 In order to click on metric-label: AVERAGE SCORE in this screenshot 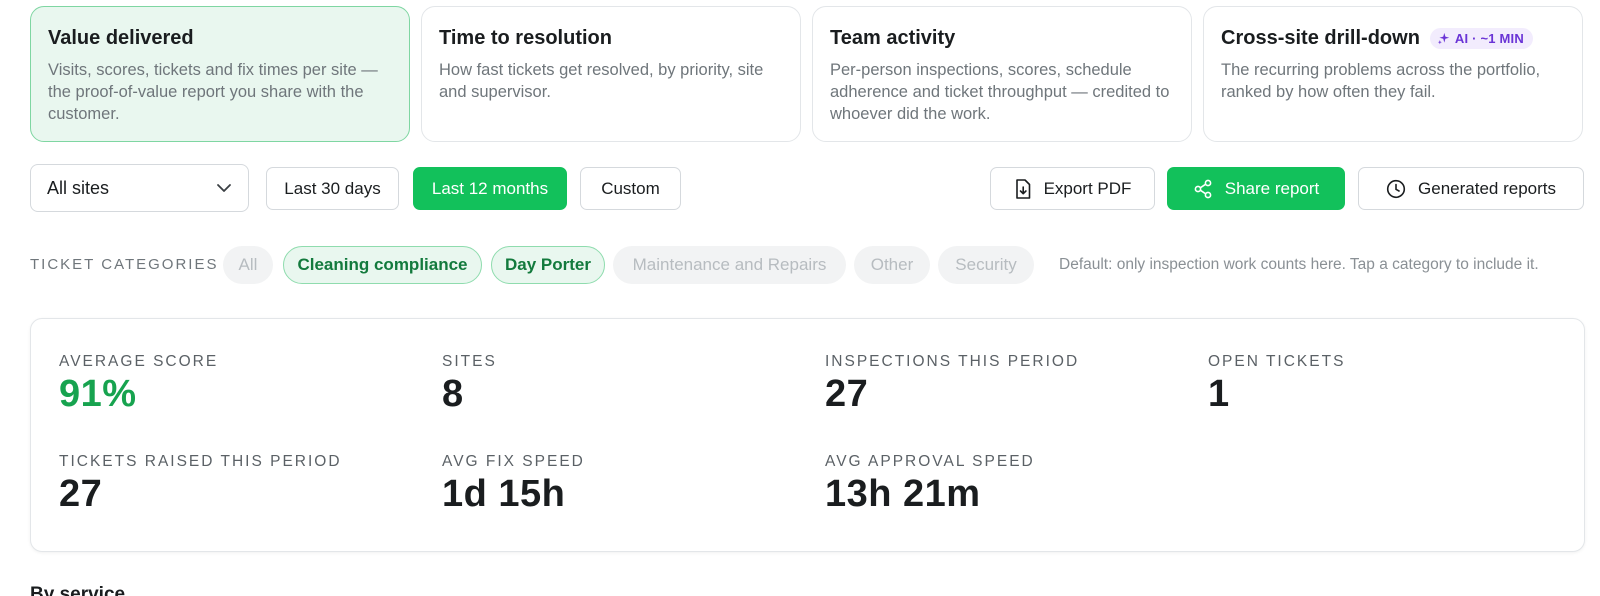, I will do `click(139, 361)`.